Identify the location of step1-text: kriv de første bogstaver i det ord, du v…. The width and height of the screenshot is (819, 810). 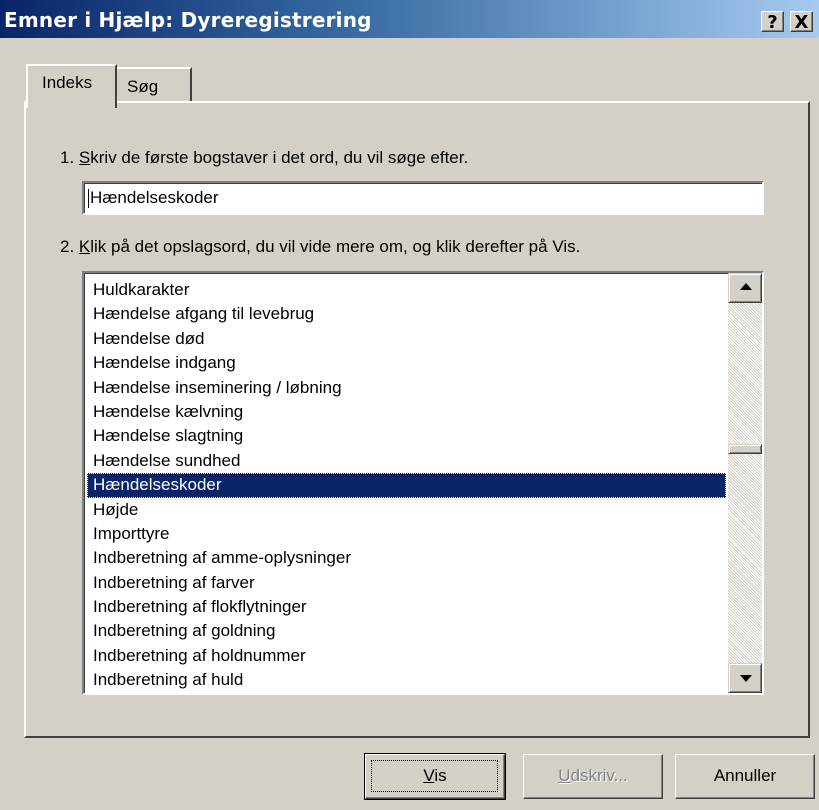
(279, 157).